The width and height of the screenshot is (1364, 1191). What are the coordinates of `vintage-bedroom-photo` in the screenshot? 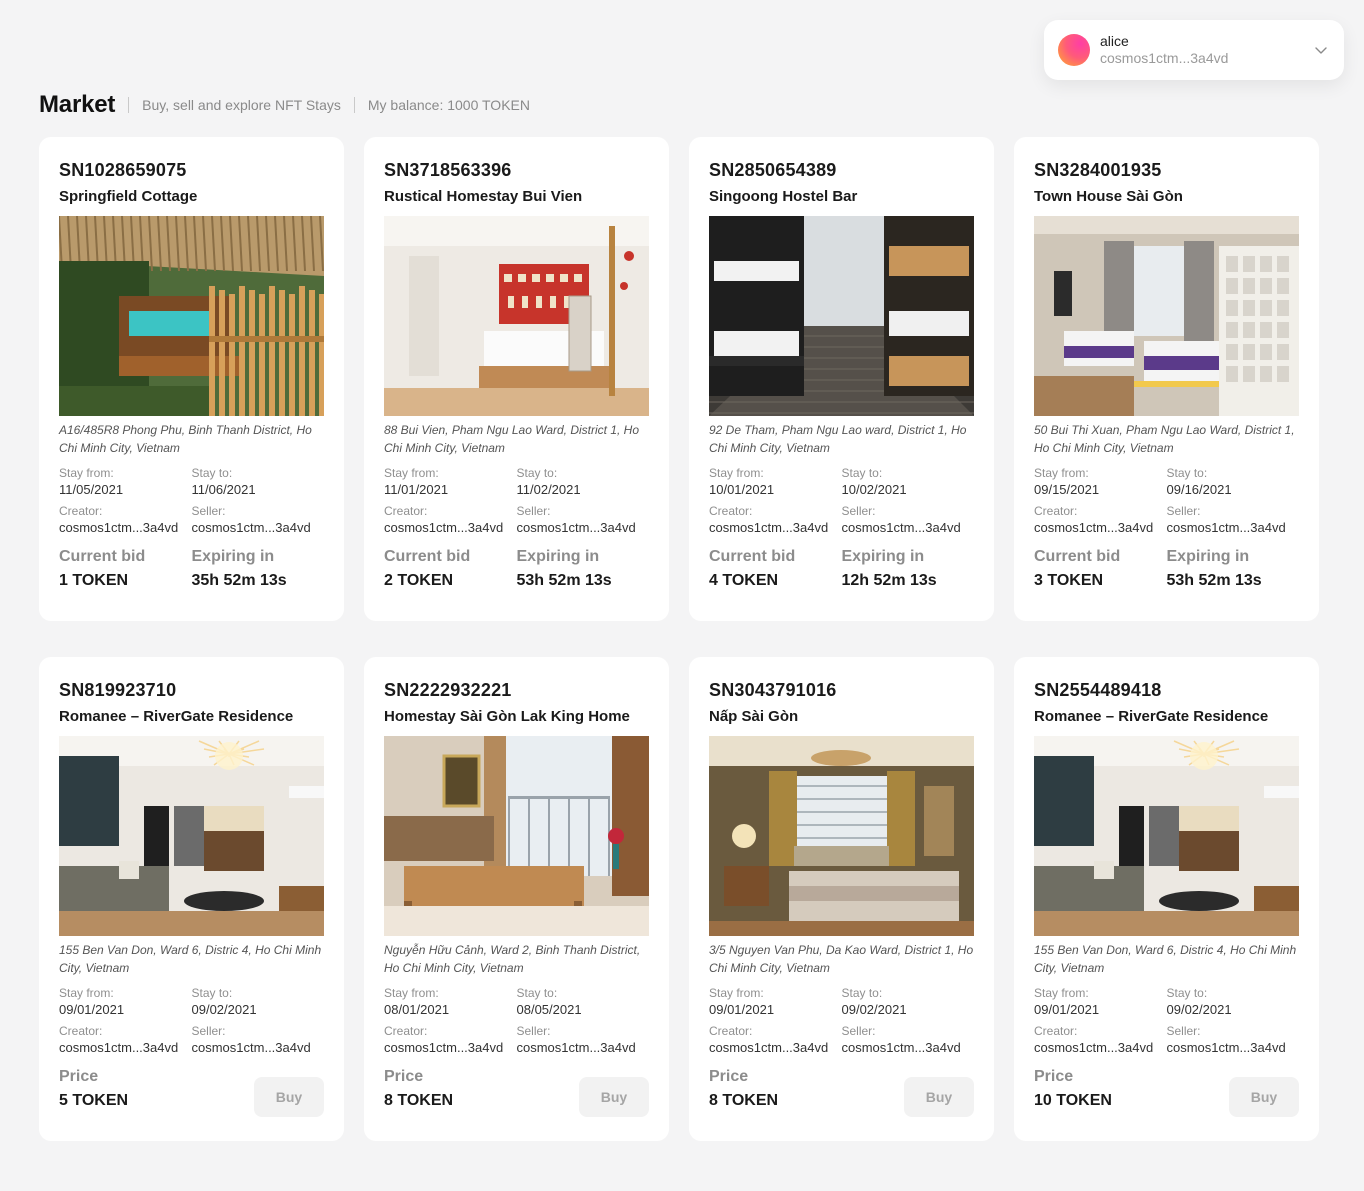 It's located at (841, 836).